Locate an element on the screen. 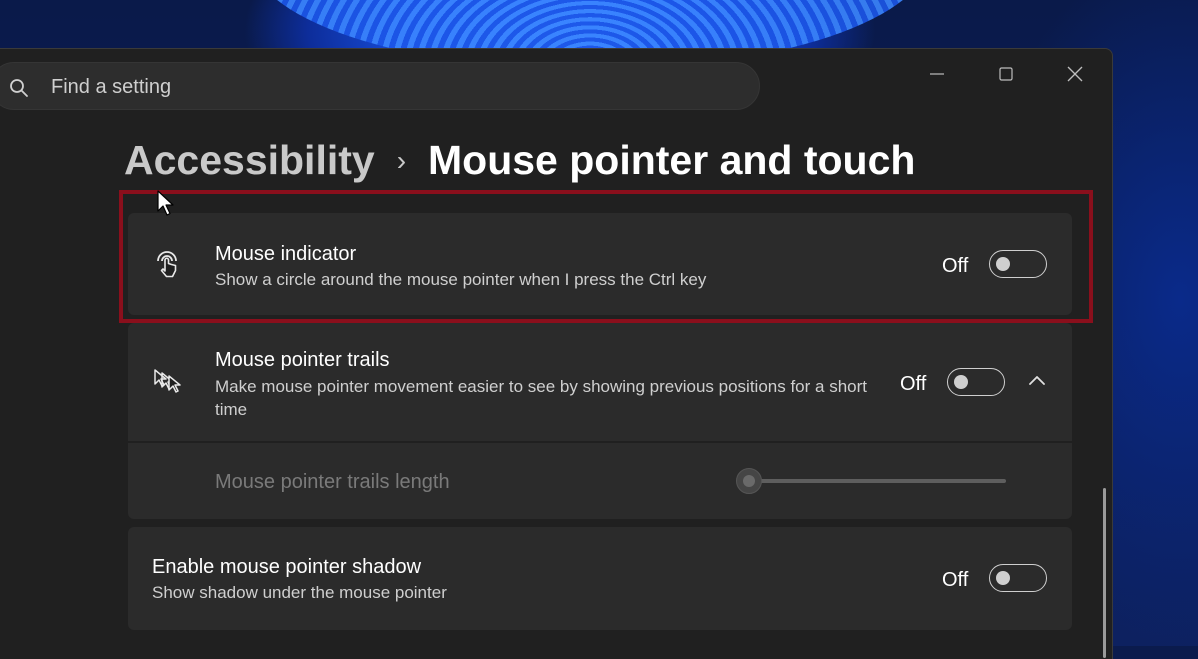  pointer-trails-state: Off is located at coordinates (913, 384).